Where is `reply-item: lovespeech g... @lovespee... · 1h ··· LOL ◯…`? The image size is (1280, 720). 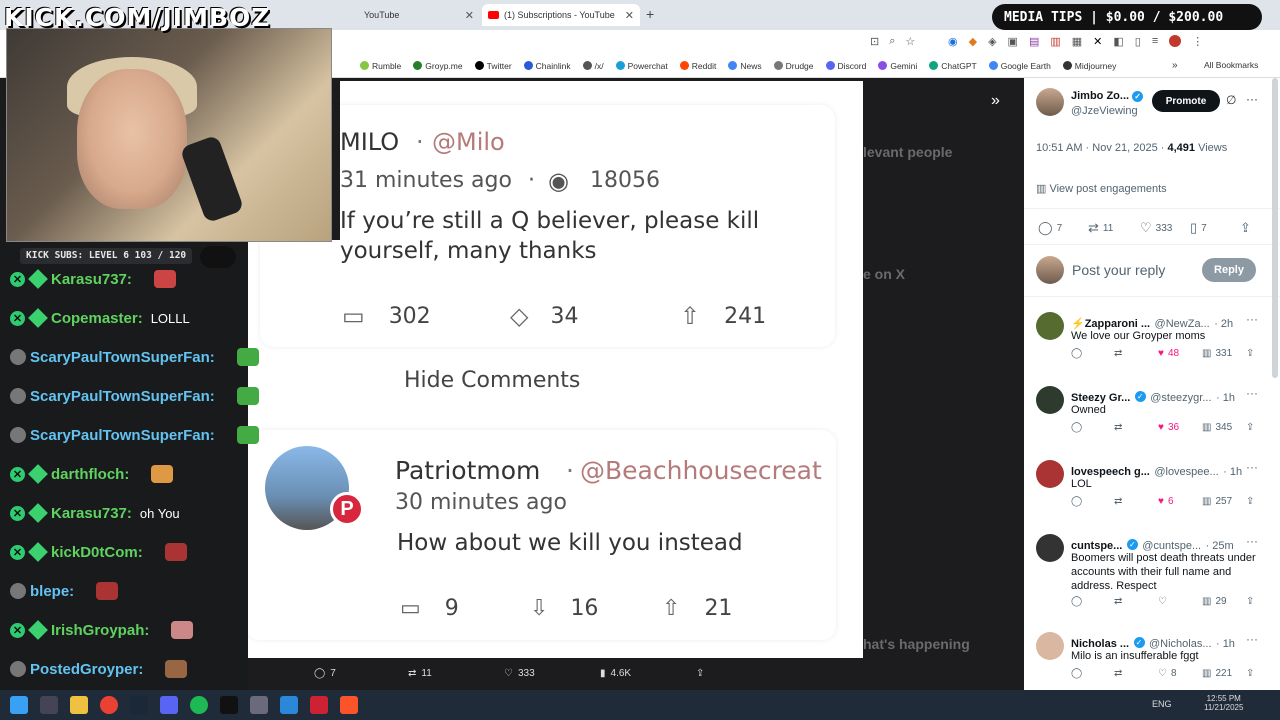 reply-item: lovespeech g... @lovespee... · 1h ··· LOL ◯… is located at coordinates (1152, 490).